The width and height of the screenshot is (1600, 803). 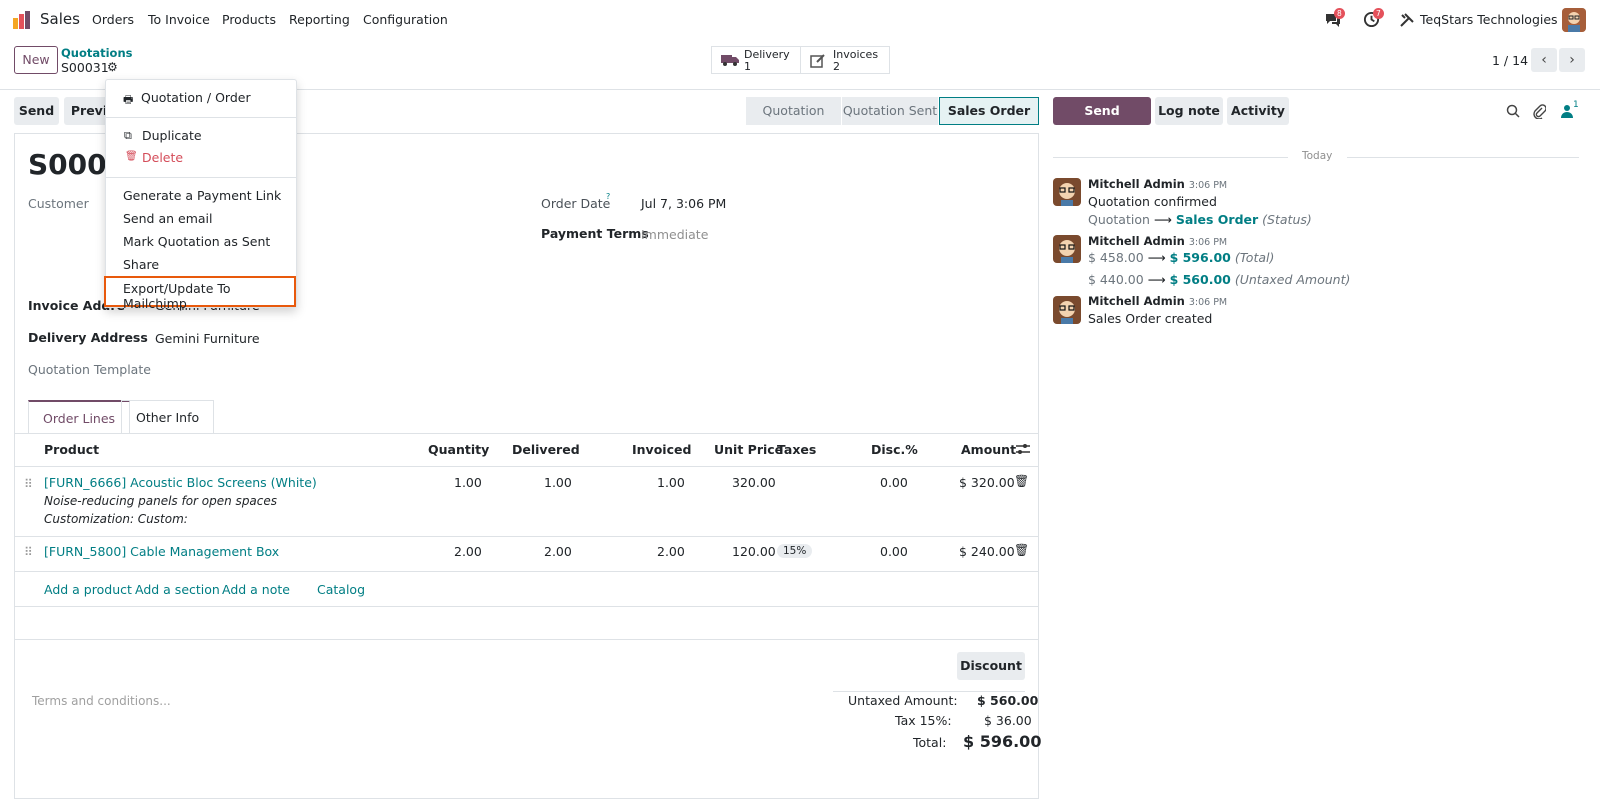 I want to click on order-date-help-icon: ?, so click(x=608, y=196).